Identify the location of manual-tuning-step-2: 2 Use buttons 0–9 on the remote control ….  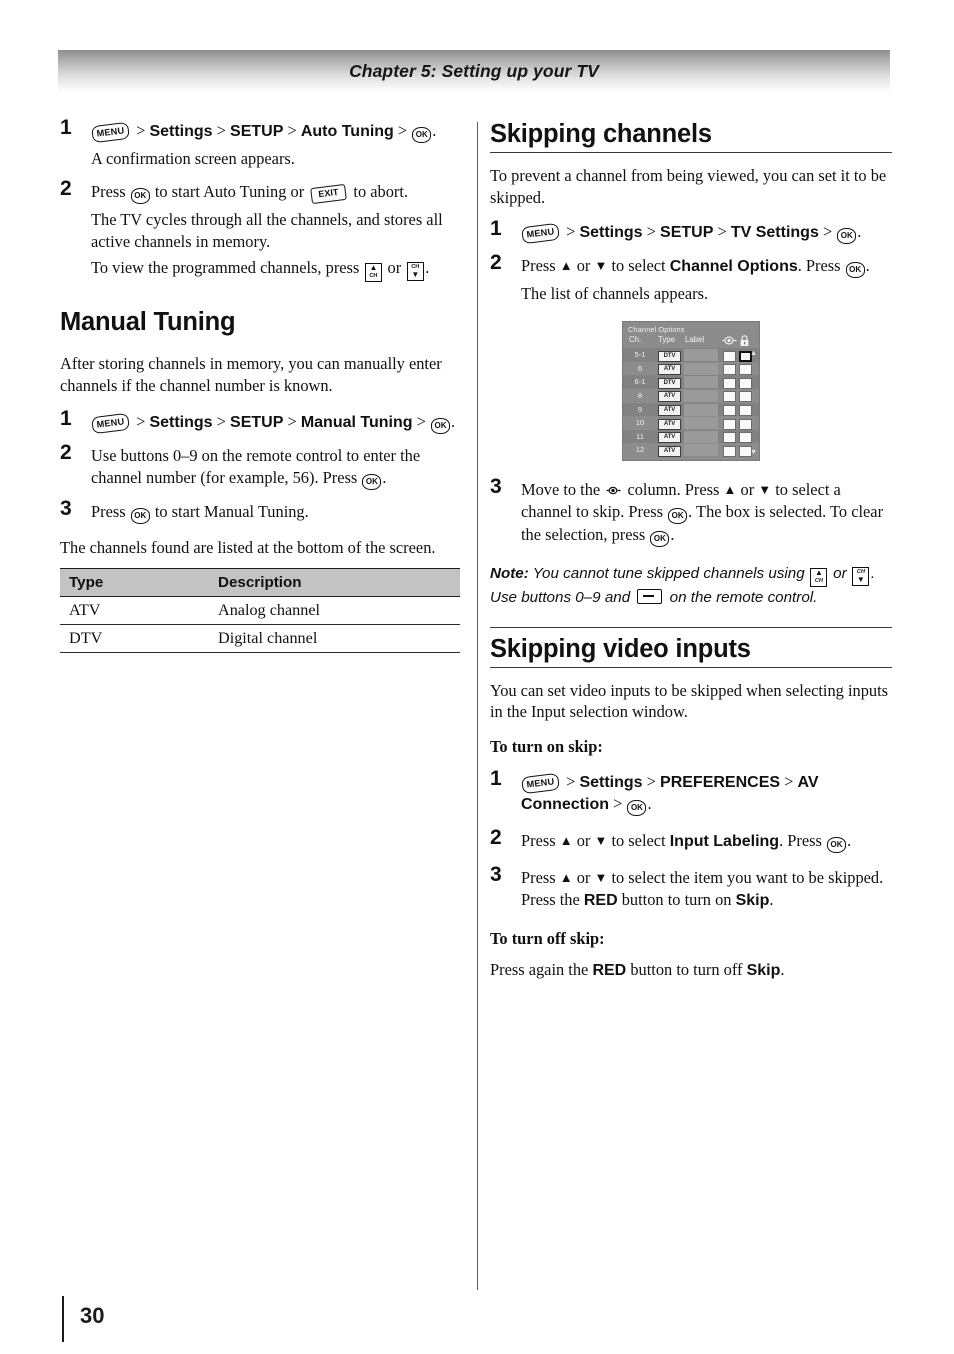
(262, 465).